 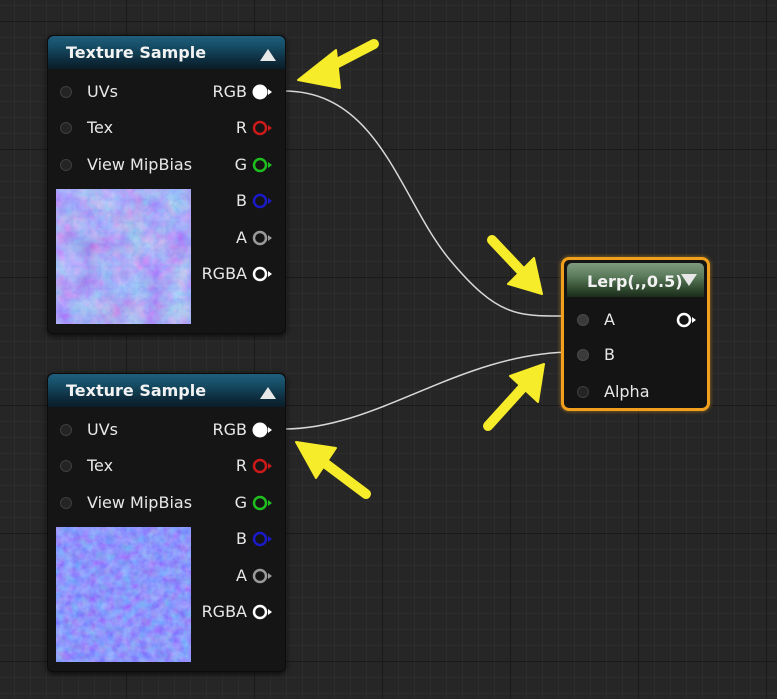 What do you see at coordinates (627, 391) in the screenshot?
I see `pin-label: Alpha` at bounding box center [627, 391].